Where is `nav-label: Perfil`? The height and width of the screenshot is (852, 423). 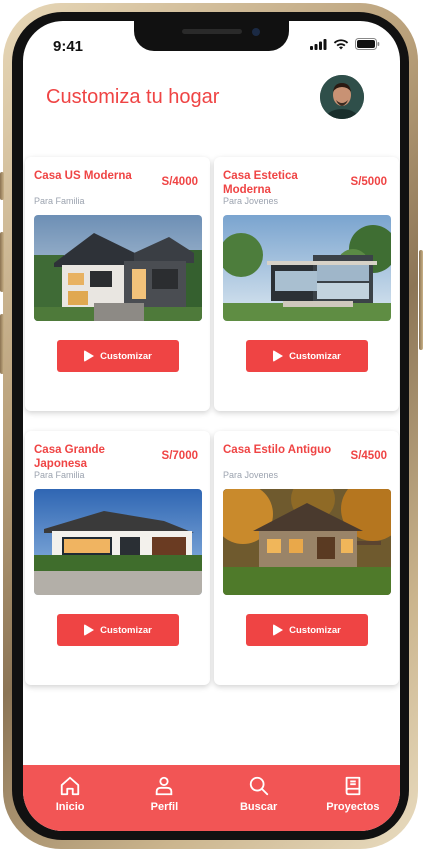
nav-label: Perfil is located at coordinates (164, 807).